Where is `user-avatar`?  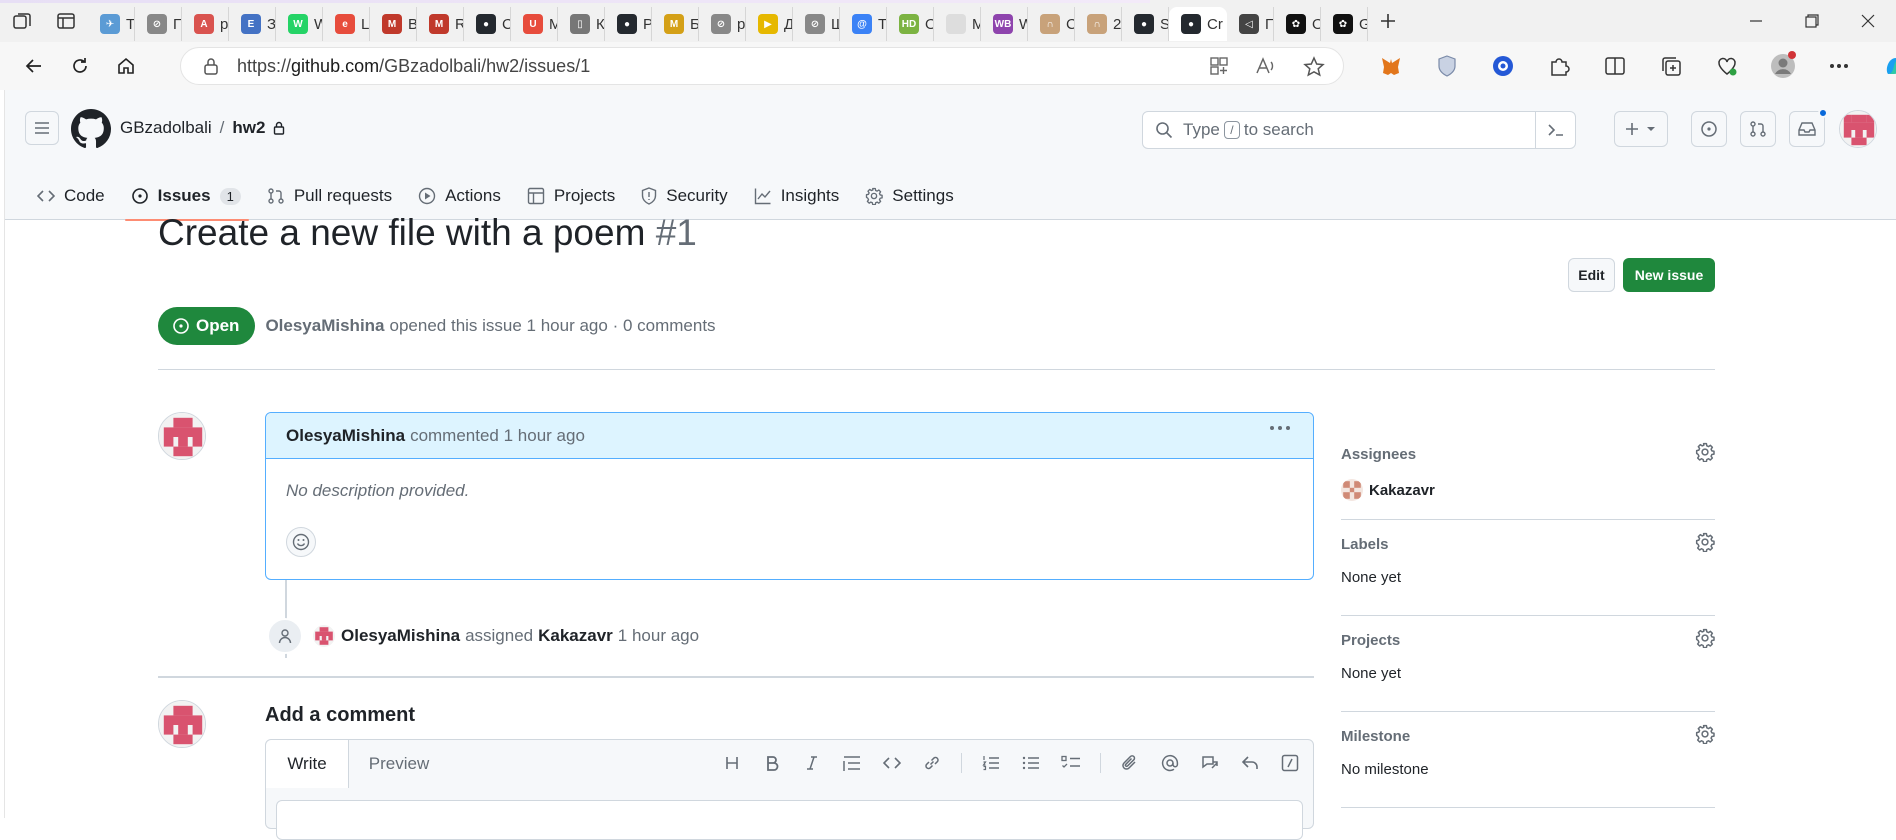 user-avatar is located at coordinates (1858, 129).